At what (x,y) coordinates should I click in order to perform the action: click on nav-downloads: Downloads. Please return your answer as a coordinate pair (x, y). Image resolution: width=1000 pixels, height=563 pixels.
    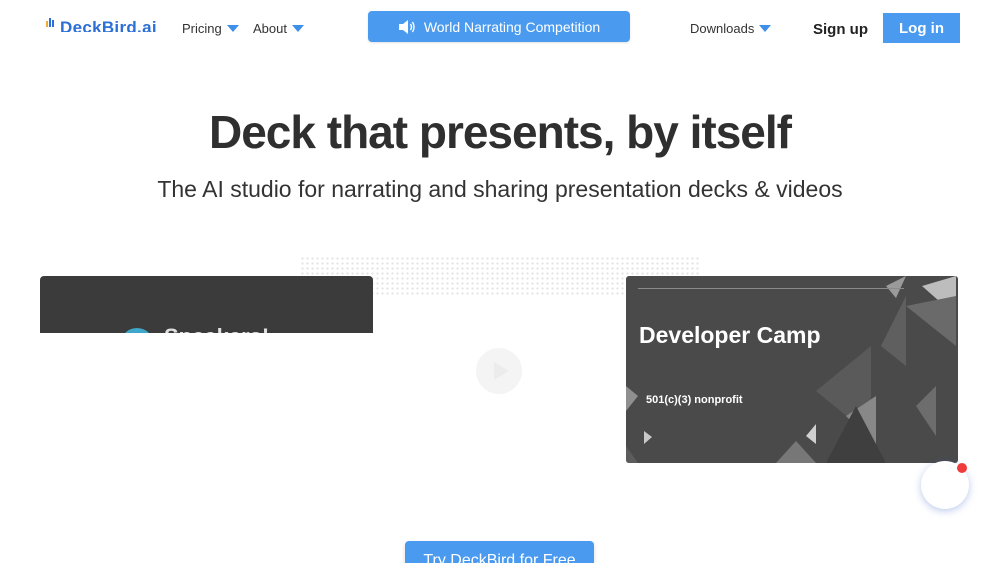
    Looking at the image, I should click on (731, 28).